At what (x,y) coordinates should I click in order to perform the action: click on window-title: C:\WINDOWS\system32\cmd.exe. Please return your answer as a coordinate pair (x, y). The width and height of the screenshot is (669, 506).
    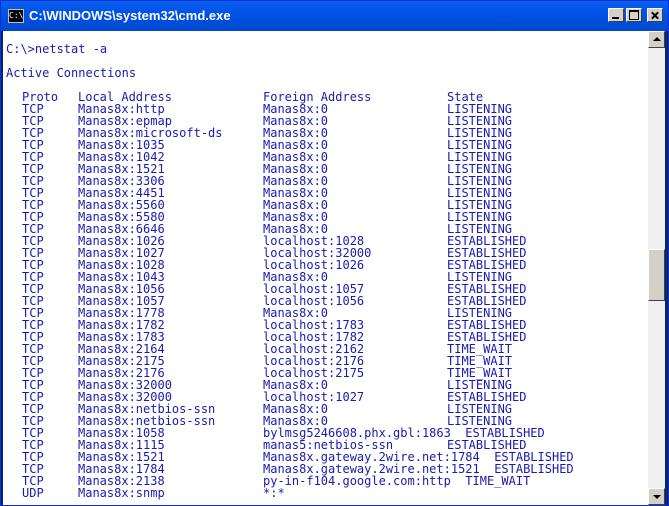
    Looking at the image, I should click on (130, 15).